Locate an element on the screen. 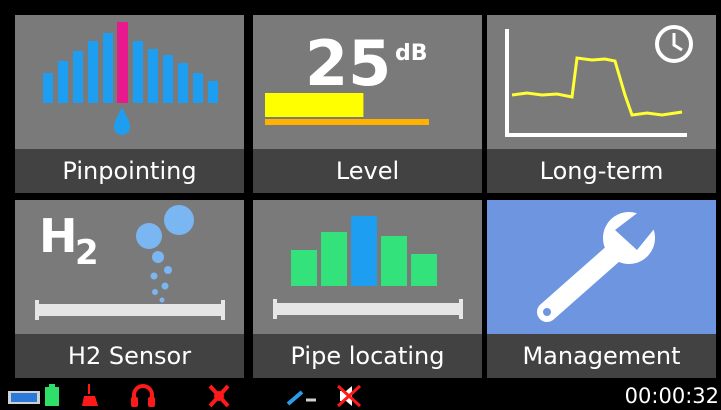 Image resolution: width=721 pixels, height=410 pixels. tile-level: 25 dB Level is located at coordinates (367, 104).